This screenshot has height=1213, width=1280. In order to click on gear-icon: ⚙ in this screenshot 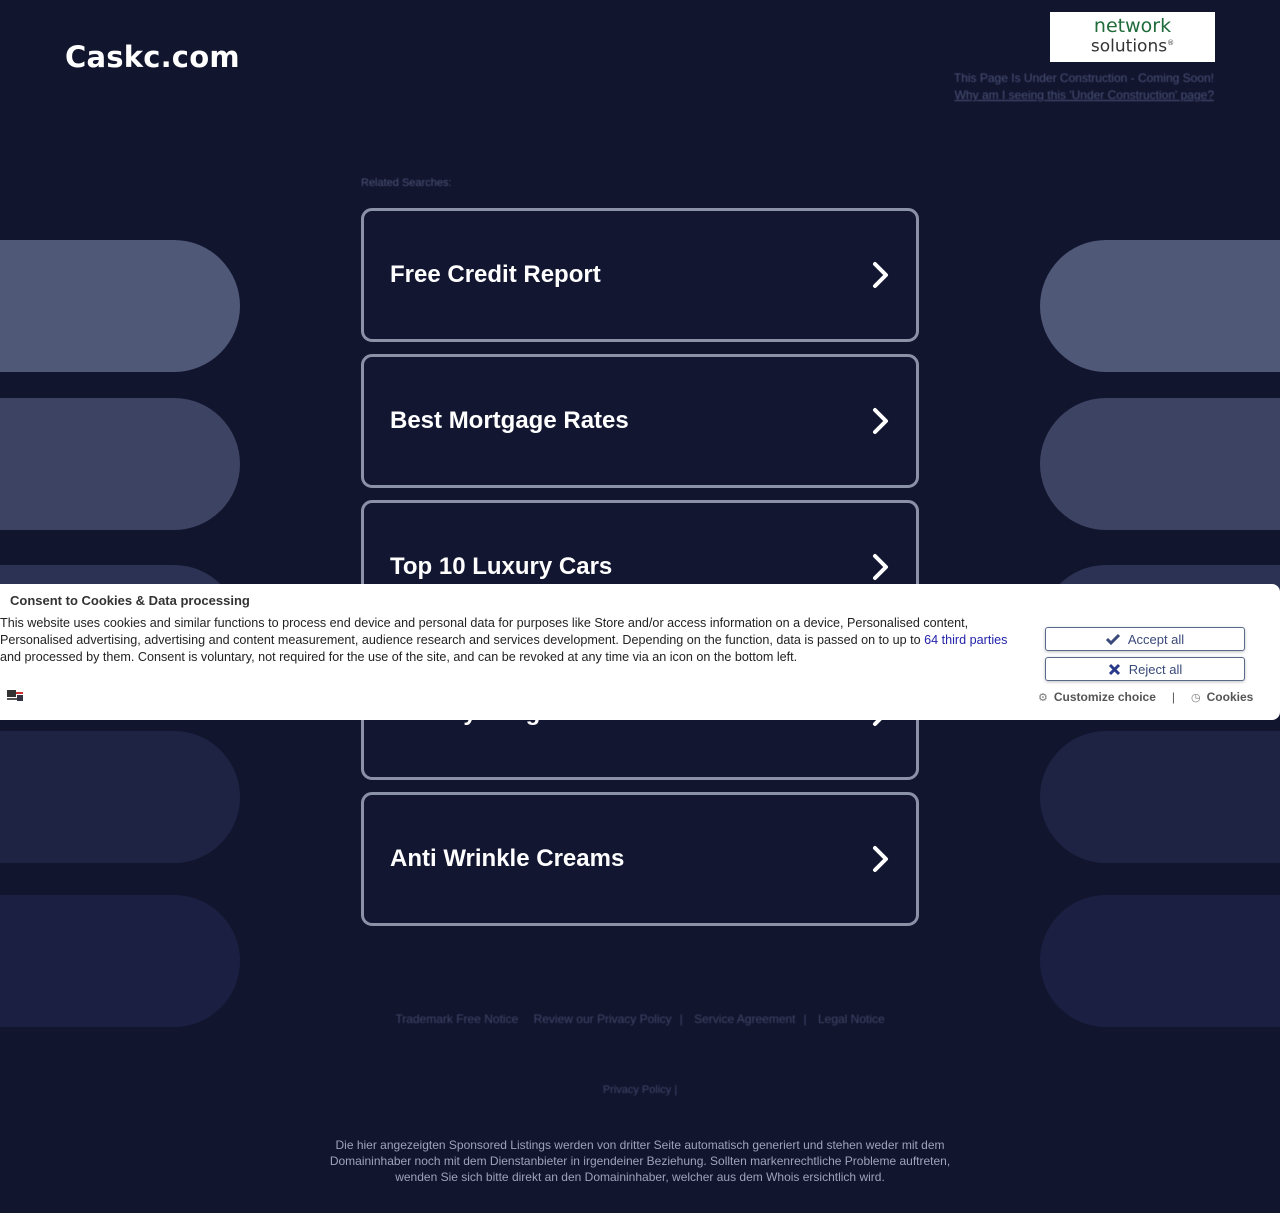, I will do `click(1043, 697)`.